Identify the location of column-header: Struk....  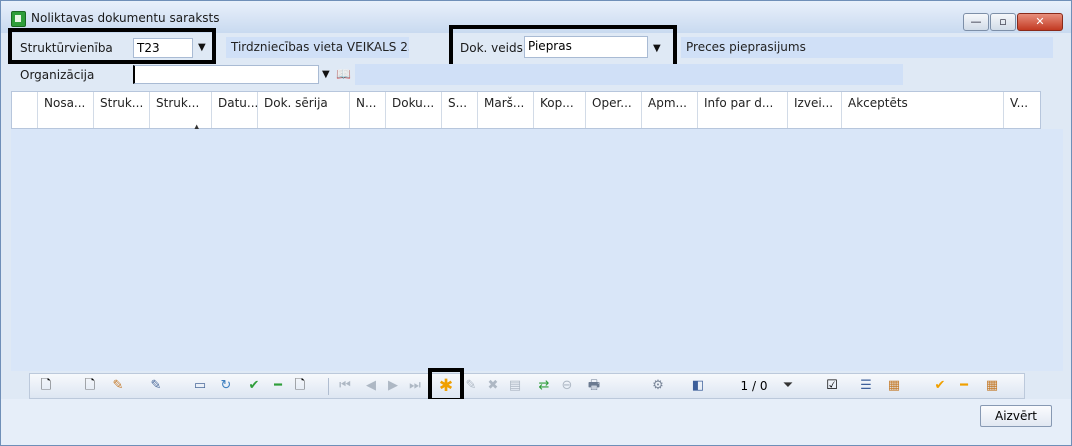
(122, 110).